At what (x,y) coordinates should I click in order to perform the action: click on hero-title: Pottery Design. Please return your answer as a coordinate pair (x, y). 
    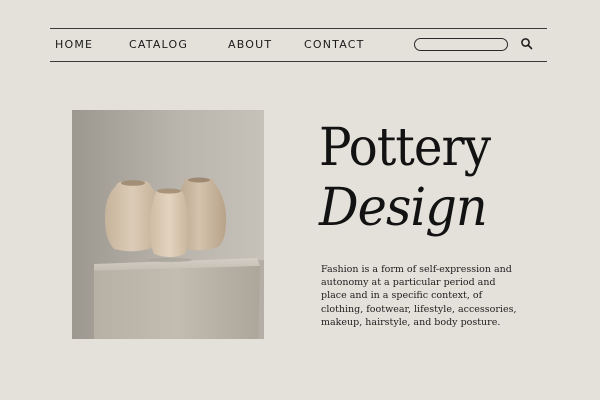
    Looking at the image, I should click on (411, 178).